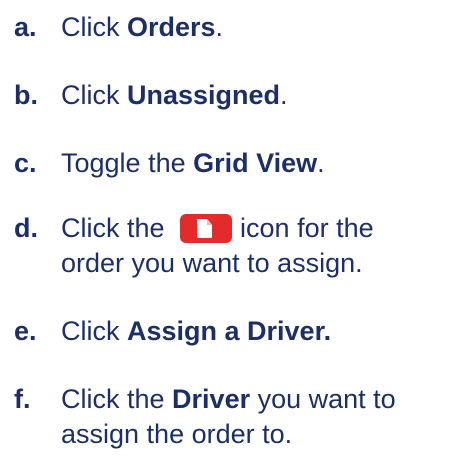  I want to click on step-letter: c., so click(25, 163).